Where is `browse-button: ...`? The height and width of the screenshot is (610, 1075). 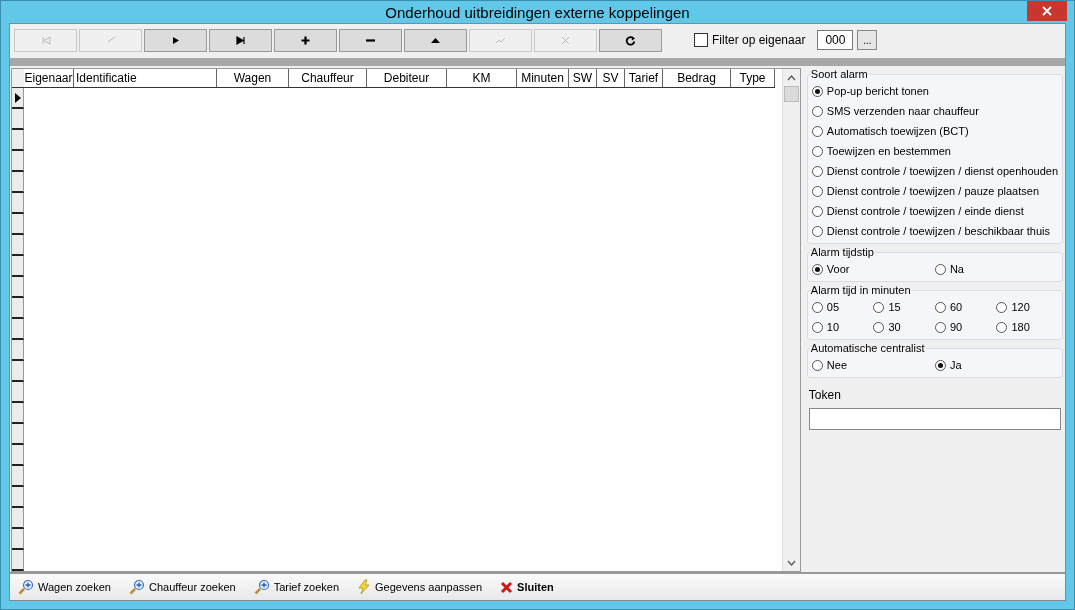 browse-button: ... is located at coordinates (867, 40).